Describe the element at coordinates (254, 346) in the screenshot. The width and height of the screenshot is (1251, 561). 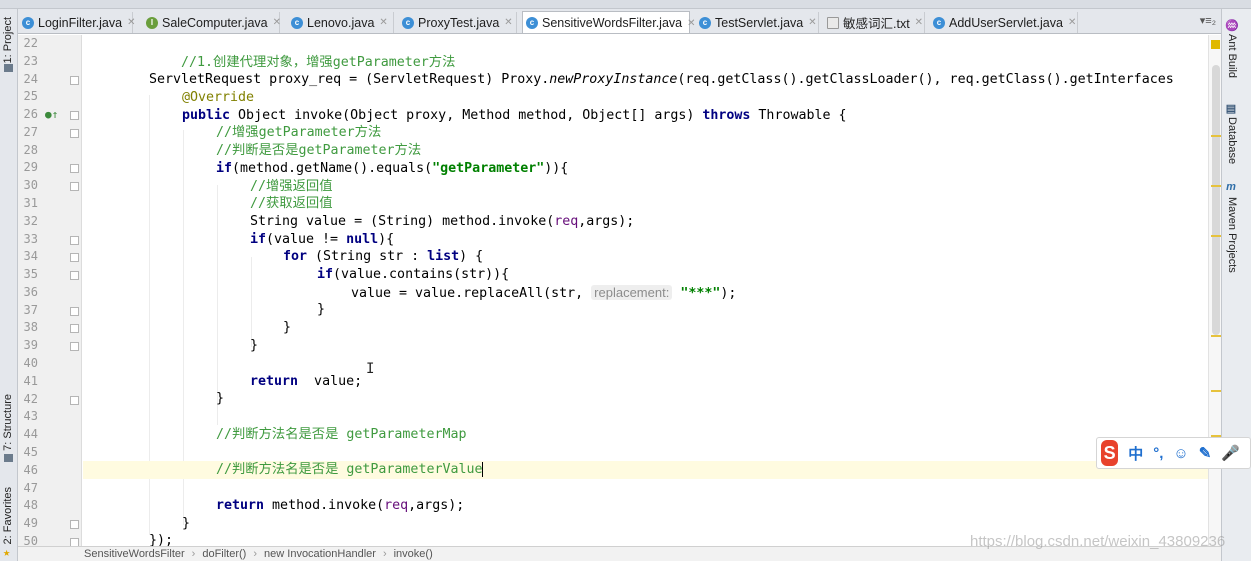
I see `code-line-39: }` at that location.